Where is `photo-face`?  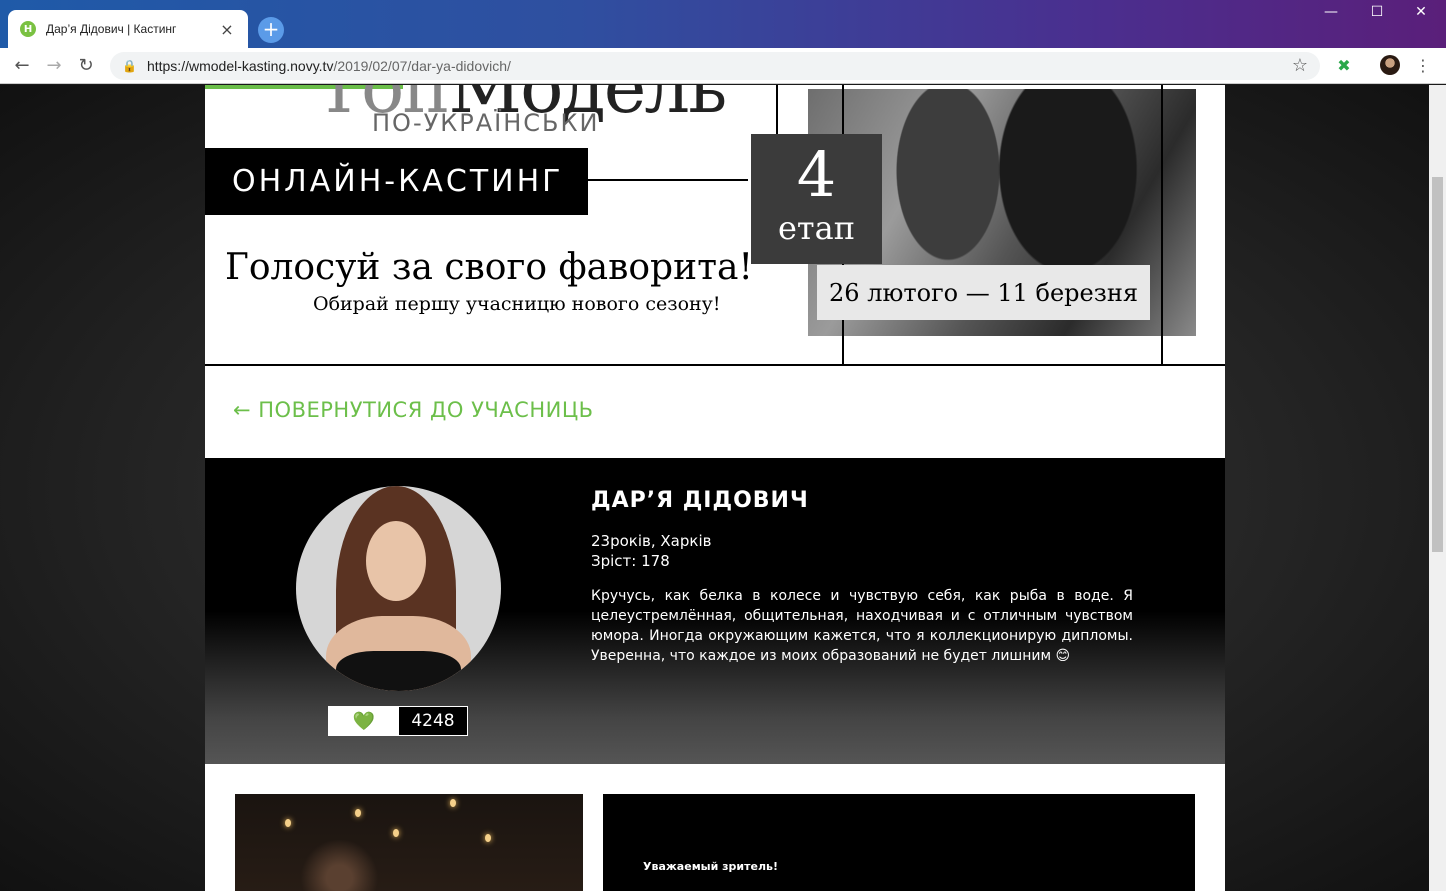 photo-face is located at coordinates (396, 561).